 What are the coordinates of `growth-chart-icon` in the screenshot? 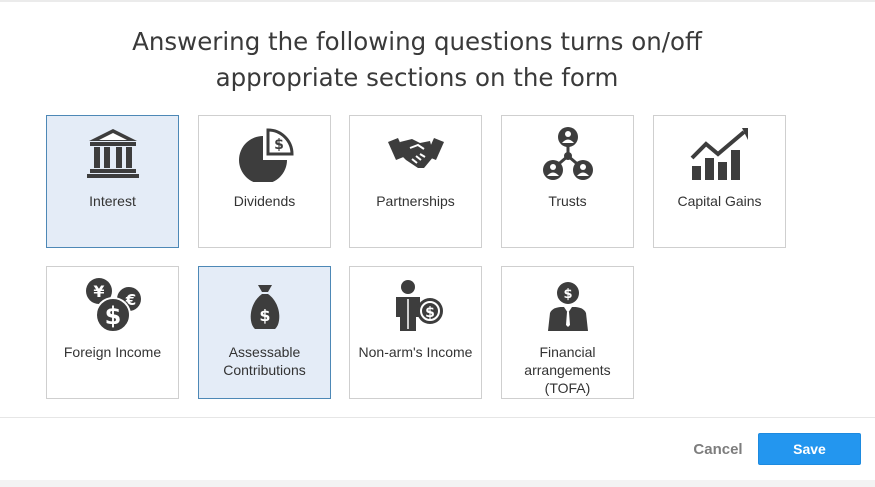 It's located at (720, 154).